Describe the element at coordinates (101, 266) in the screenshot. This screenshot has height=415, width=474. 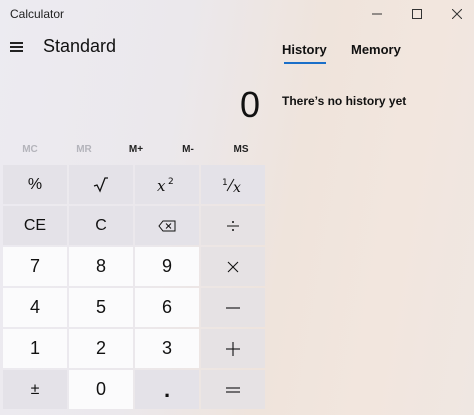
I see `digit-8-button: 8` at that location.